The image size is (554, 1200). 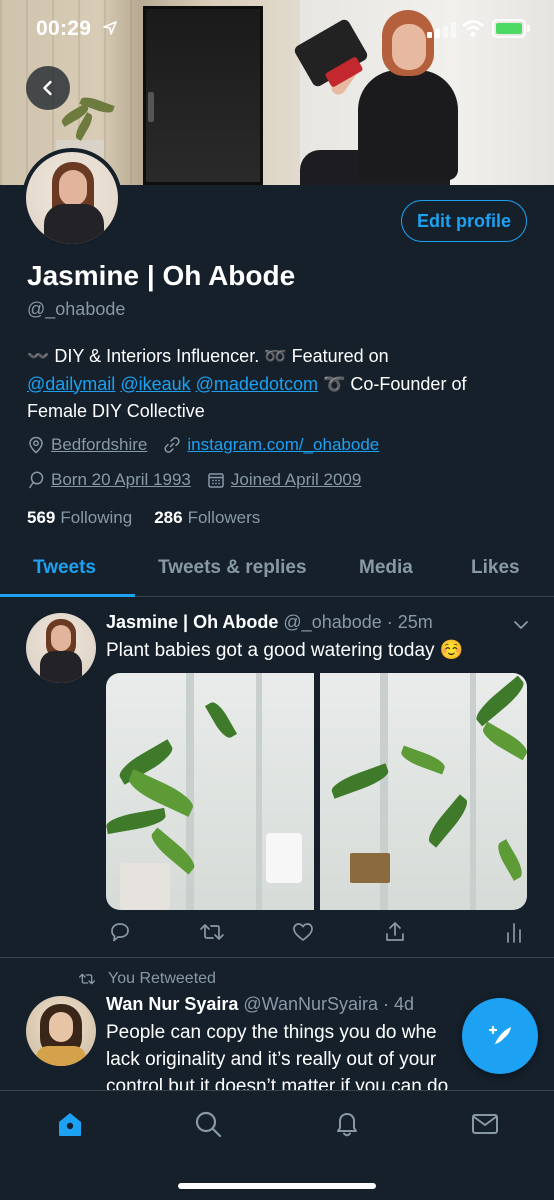 I want to click on tweet-actions, so click(x=316, y=934).